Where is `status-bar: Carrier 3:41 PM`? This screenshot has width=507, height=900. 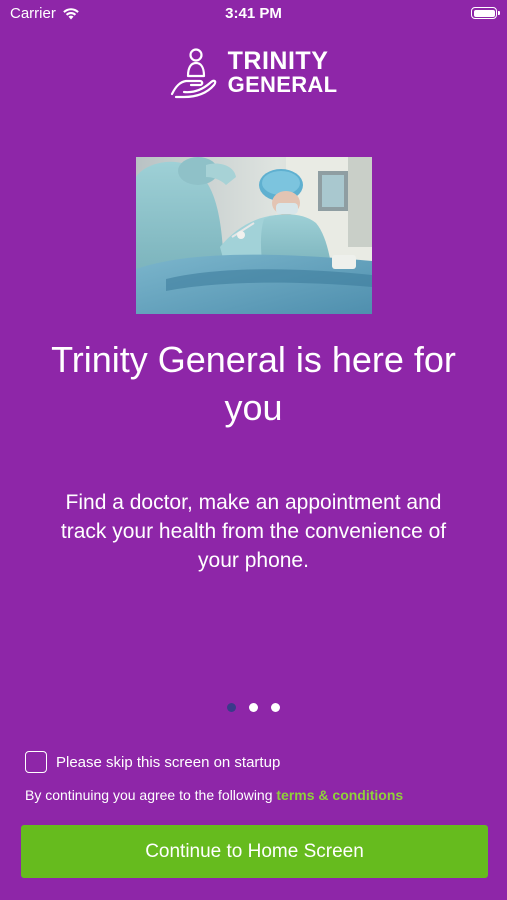 status-bar: Carrier 3:41 PM is located at coordinates (253, 14).